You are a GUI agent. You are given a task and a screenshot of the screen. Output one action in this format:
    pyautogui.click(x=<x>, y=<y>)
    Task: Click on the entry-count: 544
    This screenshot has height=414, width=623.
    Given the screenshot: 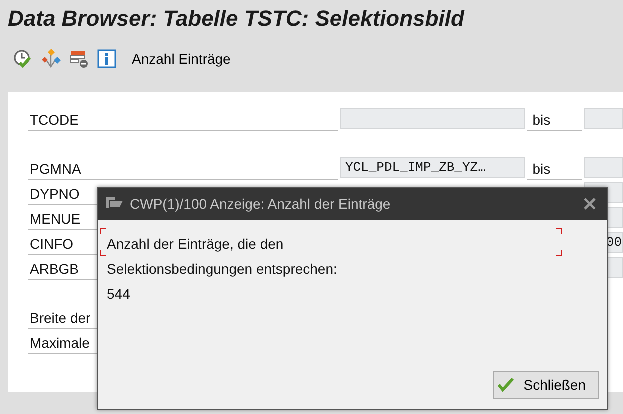 What is the action you would take?
    pyautogui.click(x=119, y=294)
    